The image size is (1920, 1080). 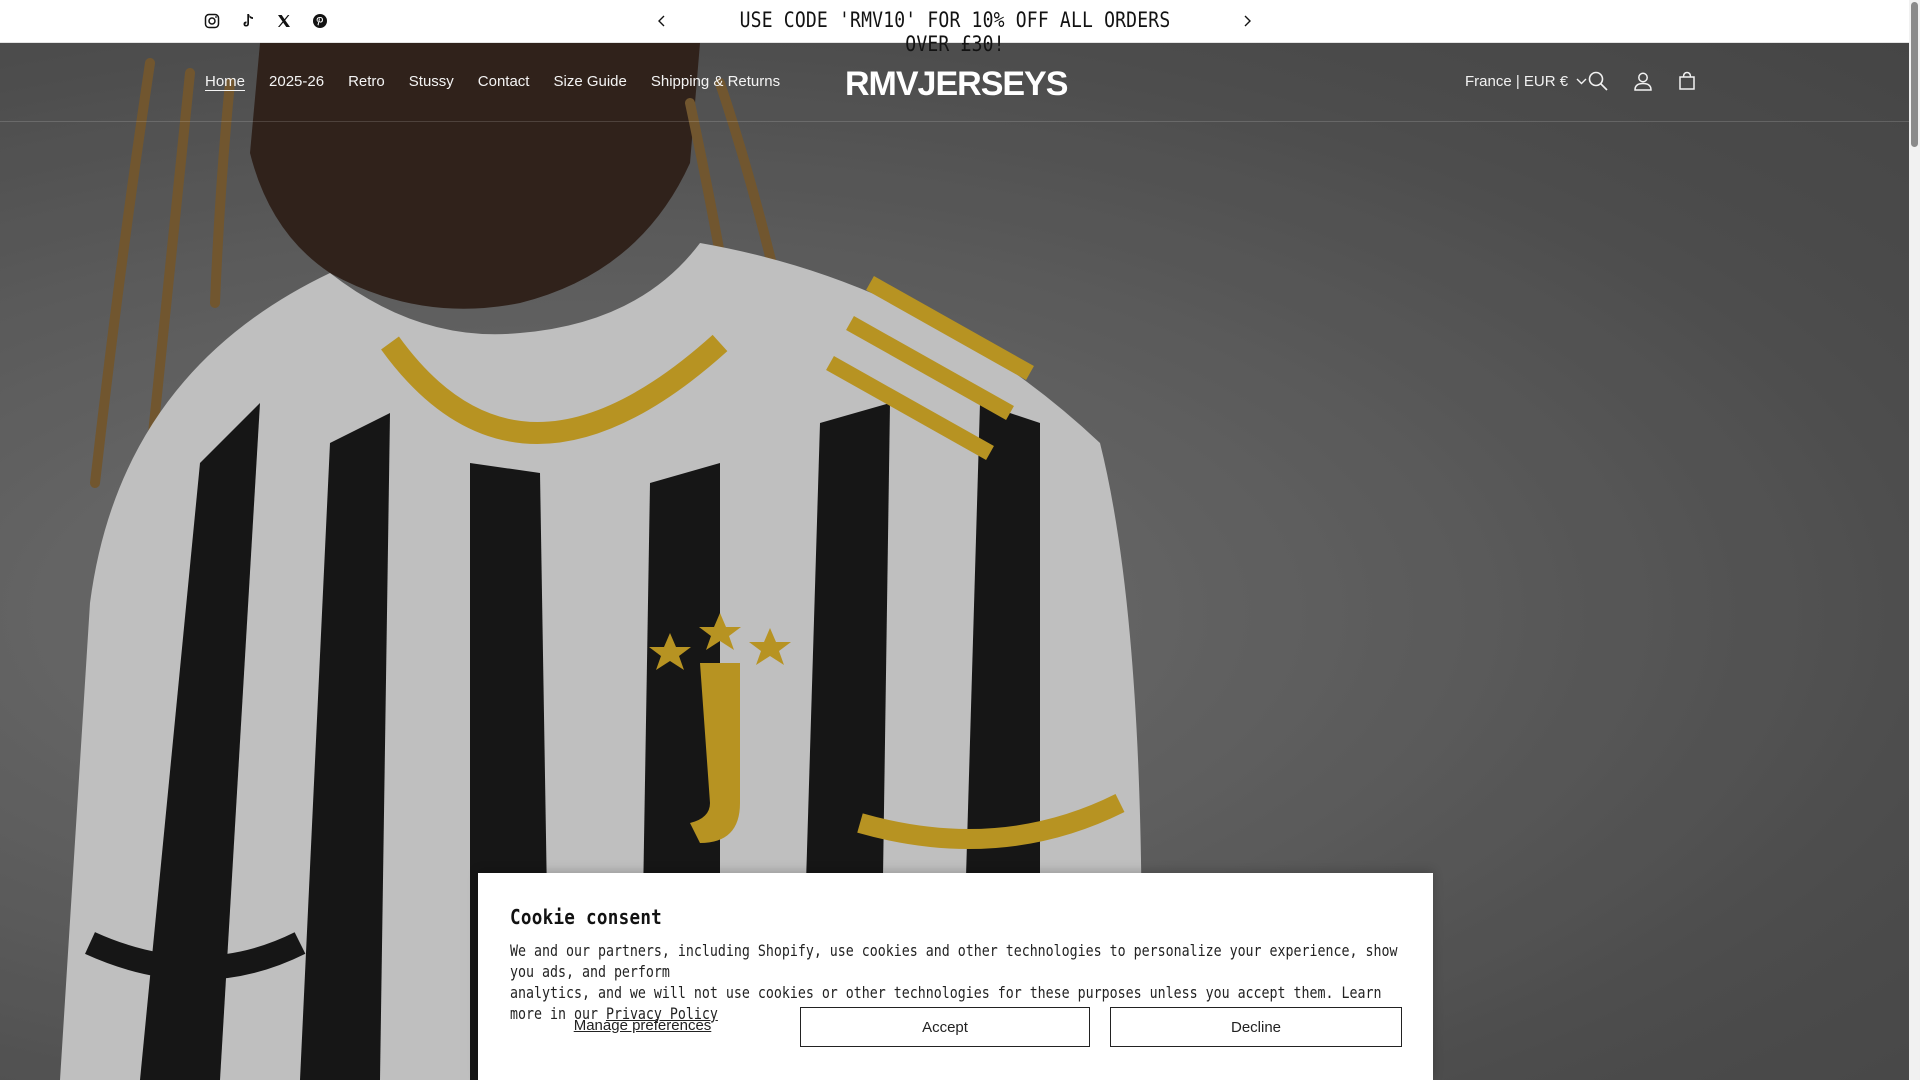 I want to click on page-scrollbar, so click(x=1914, y=540).